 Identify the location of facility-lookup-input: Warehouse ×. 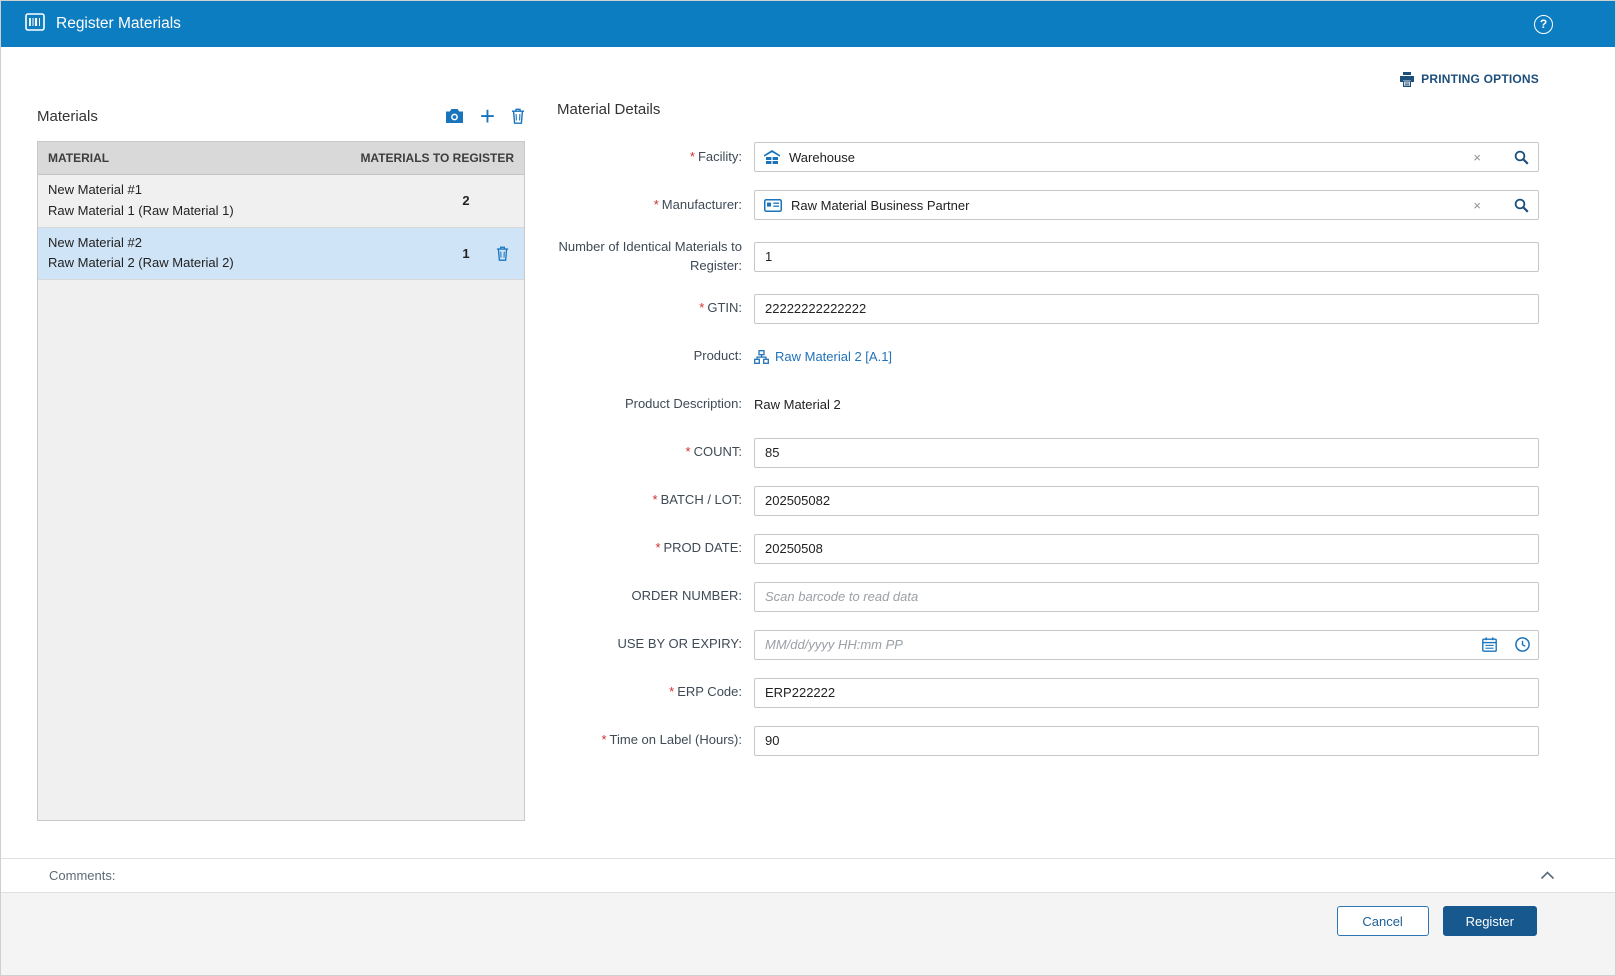
(1146, 157).